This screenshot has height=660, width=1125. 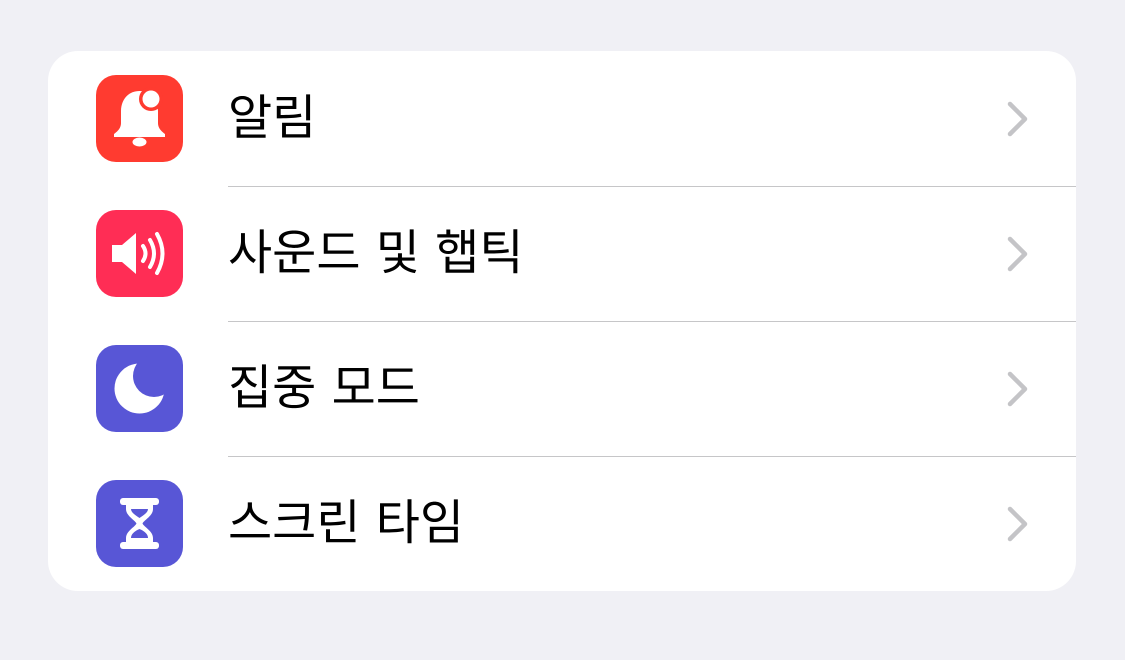 I want to click on sounds-haptics-label: 사운드 및 햅틱, so click(x=376, y=253).